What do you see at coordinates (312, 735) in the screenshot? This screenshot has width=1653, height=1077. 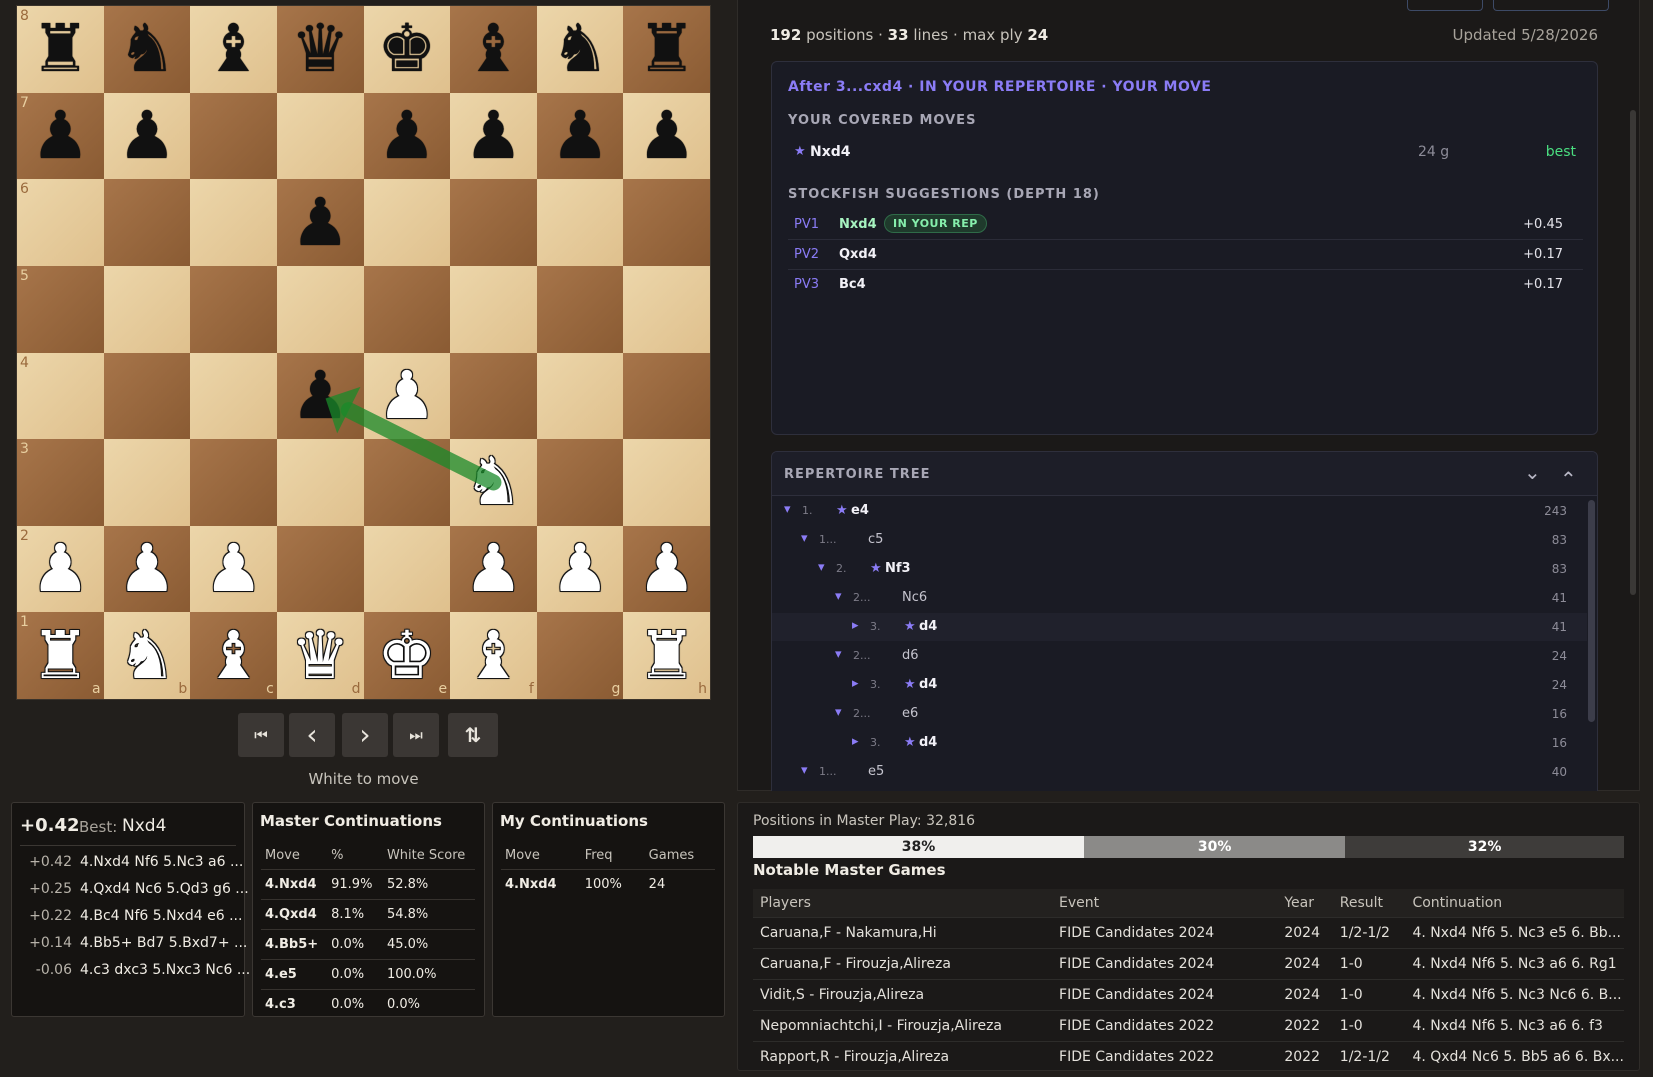 I see `prev-move-button: ‹` at bounding box center [312, 735].